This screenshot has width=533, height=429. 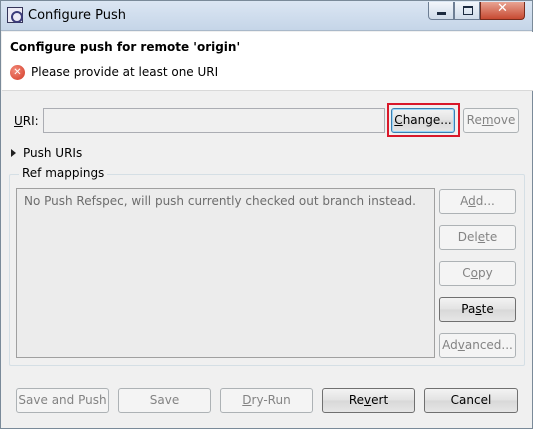 I want to click on revert-button: Revert, so click(x=368, y=400).